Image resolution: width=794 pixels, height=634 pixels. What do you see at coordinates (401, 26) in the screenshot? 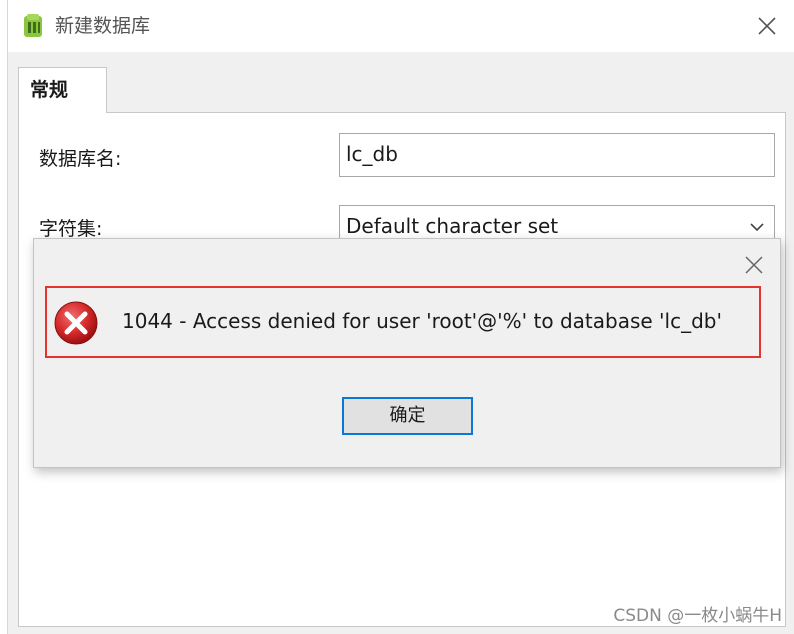
I see `title-bar: 新建数据库` at bounding box center [401, 26].